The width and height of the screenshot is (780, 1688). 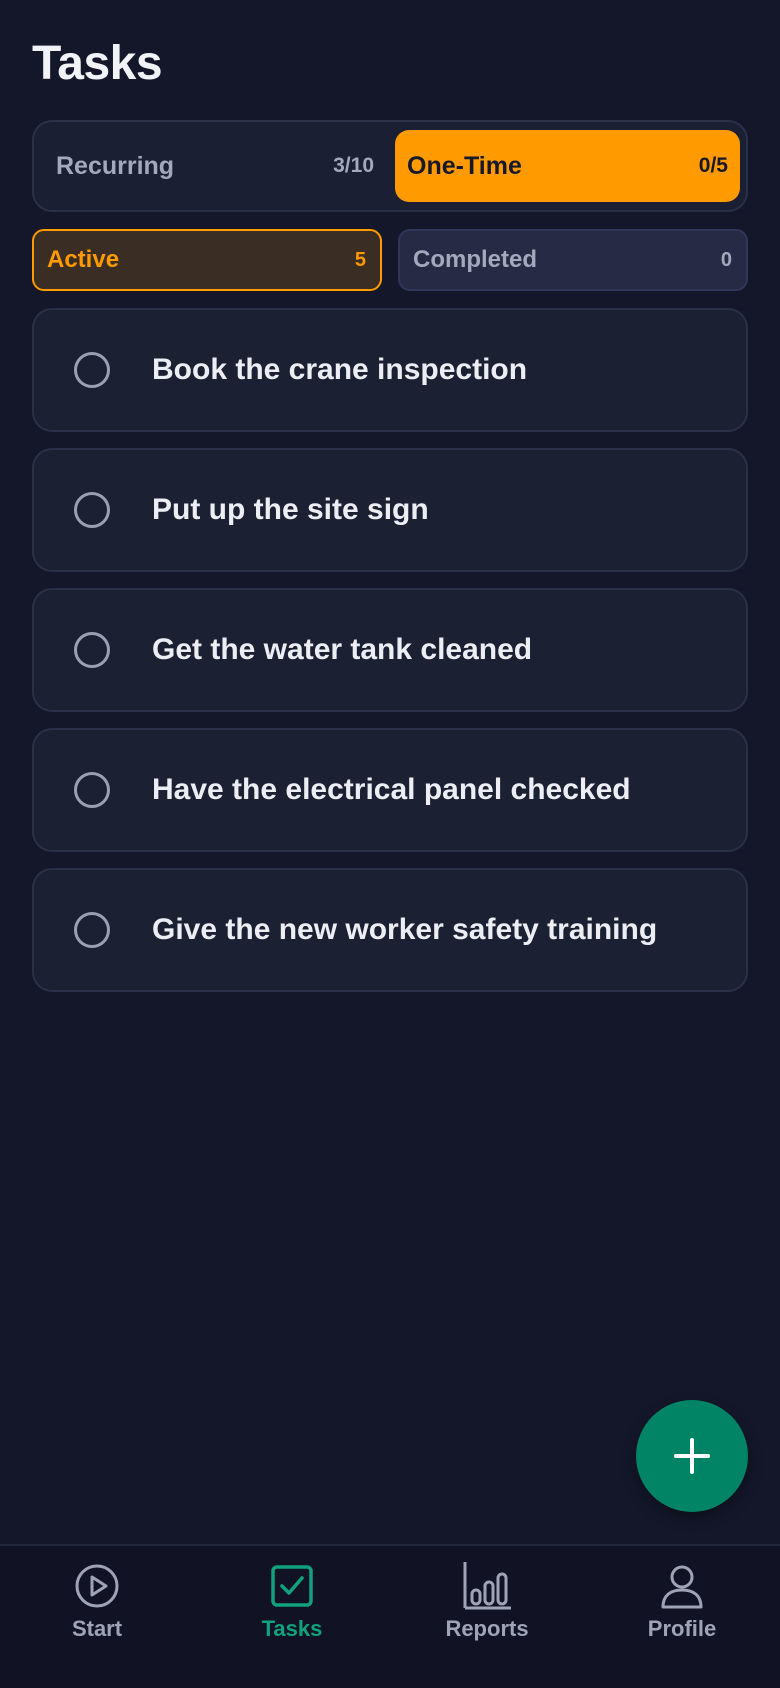 I want to click on nav-profile-label: Profile, so click(x=682, y=1628).